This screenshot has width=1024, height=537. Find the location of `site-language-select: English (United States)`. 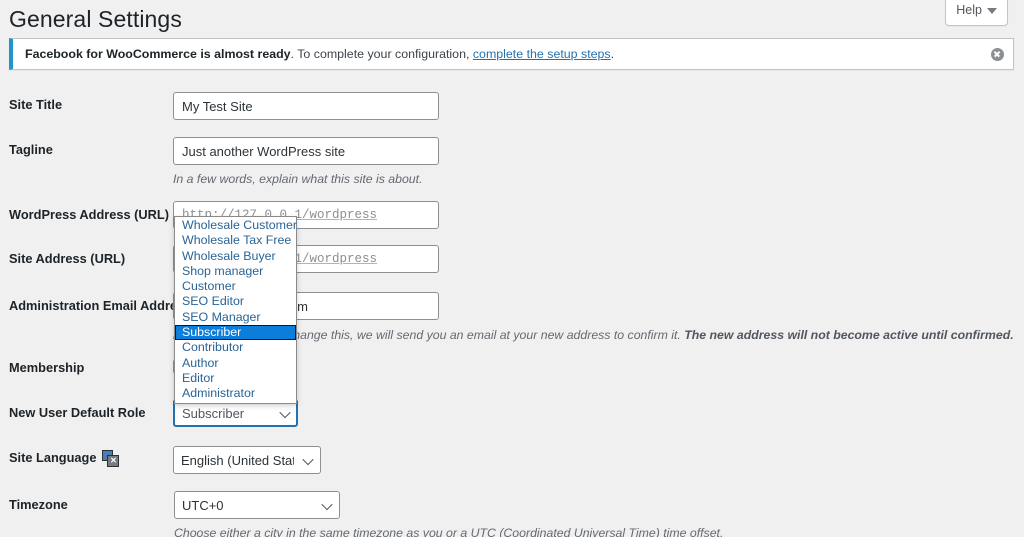

site-language-select: English (United States) is located at coordinates (247, 460).